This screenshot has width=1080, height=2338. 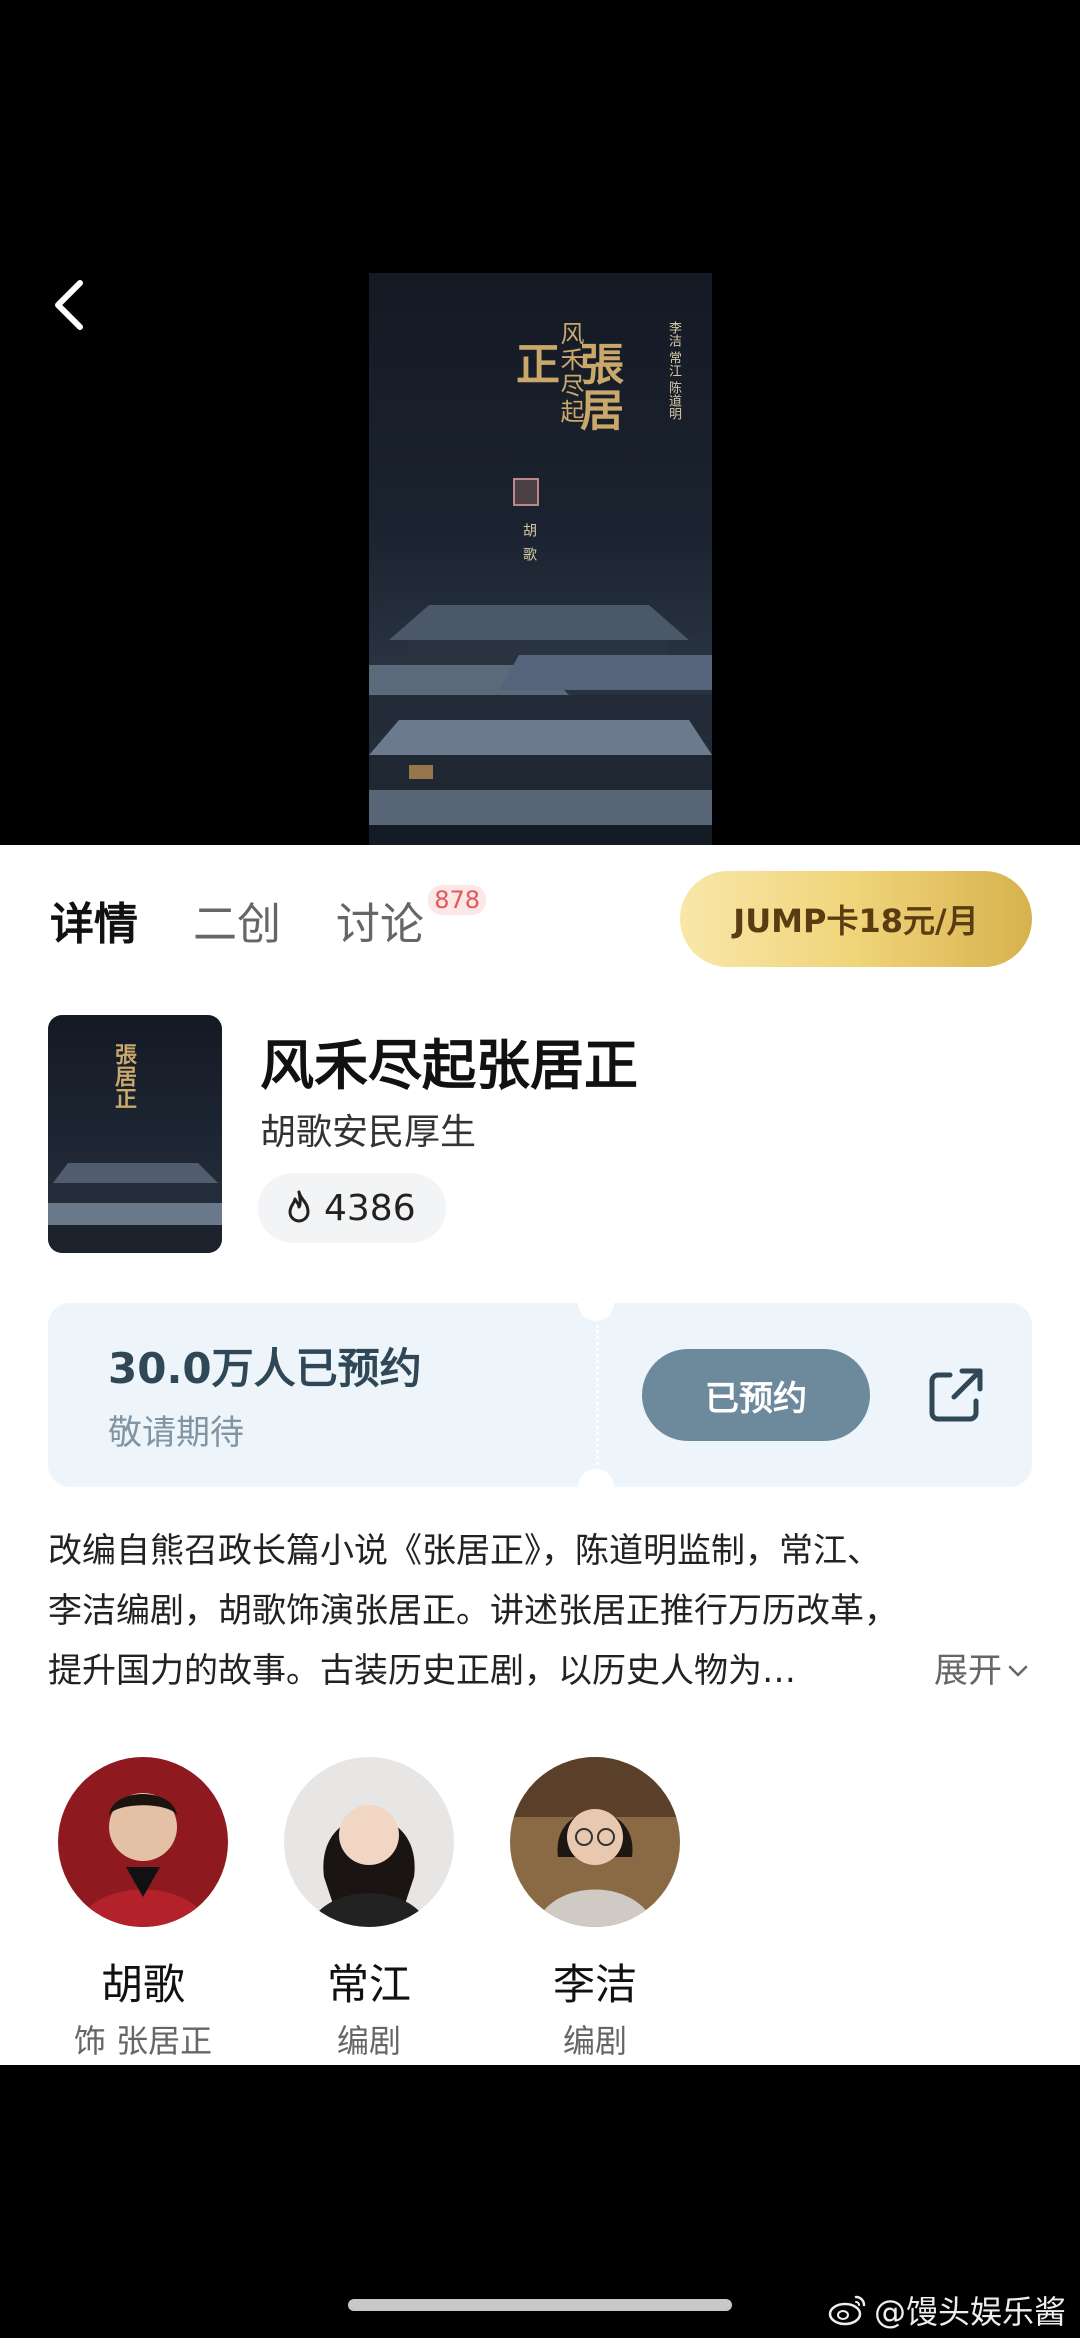 What do you see at coordinates (464, 1551) in the screenshot?
I see `description-line: 改编自熊召政长篇小说《张居正》，陈道明监制，常江、` at bounding box center [464, 1551].